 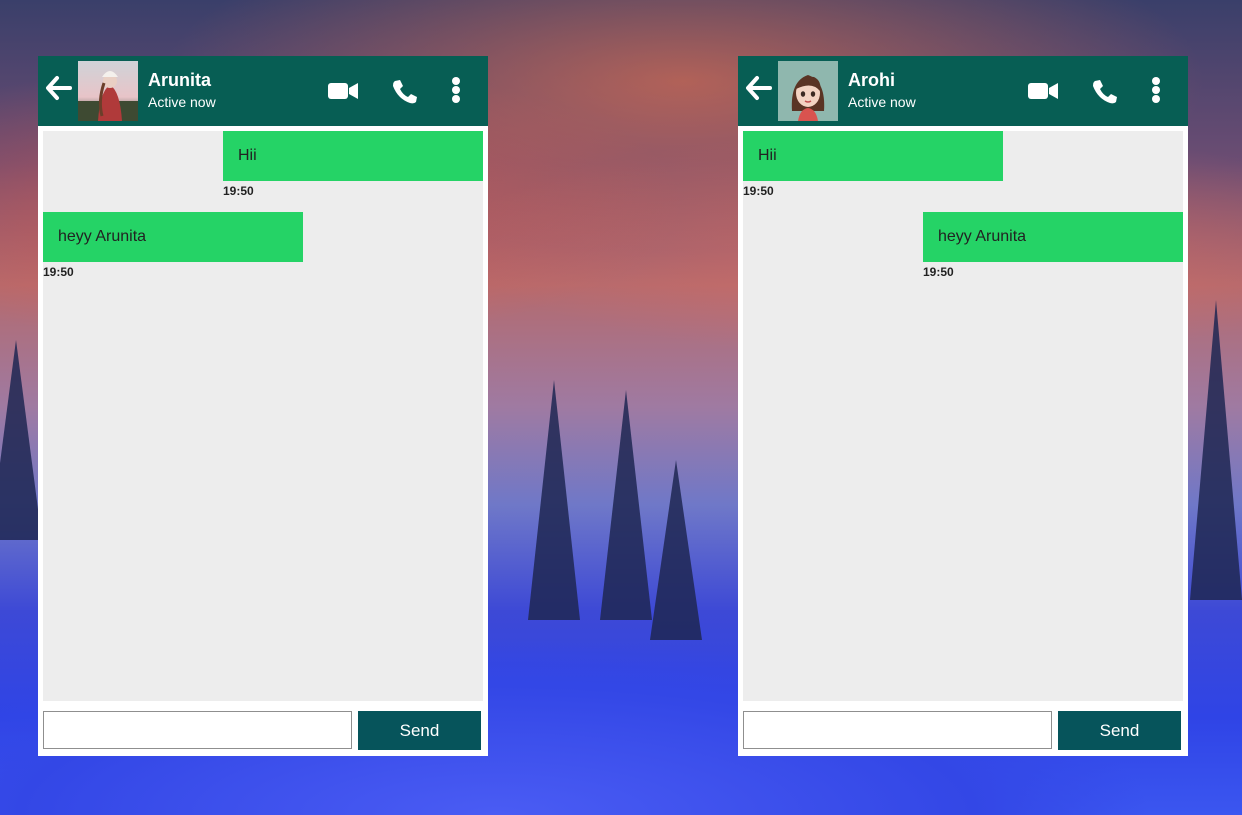 What do you see at coordinates (963, 91) in the screenshot?
I see `chat-header: Arohi Active now` at bounding box center [963, 91].